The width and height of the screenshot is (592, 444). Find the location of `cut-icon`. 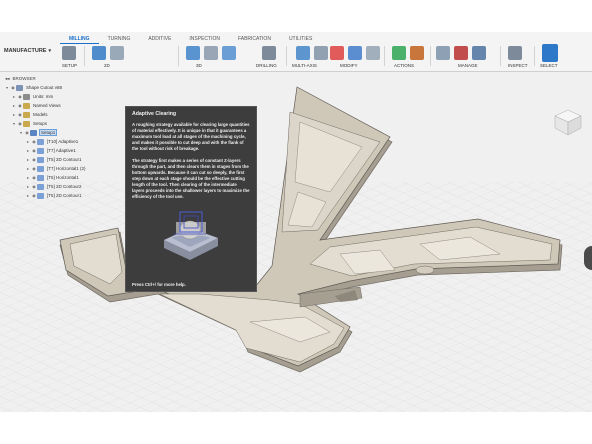

cut-icon is located at coordinates (337, 53).